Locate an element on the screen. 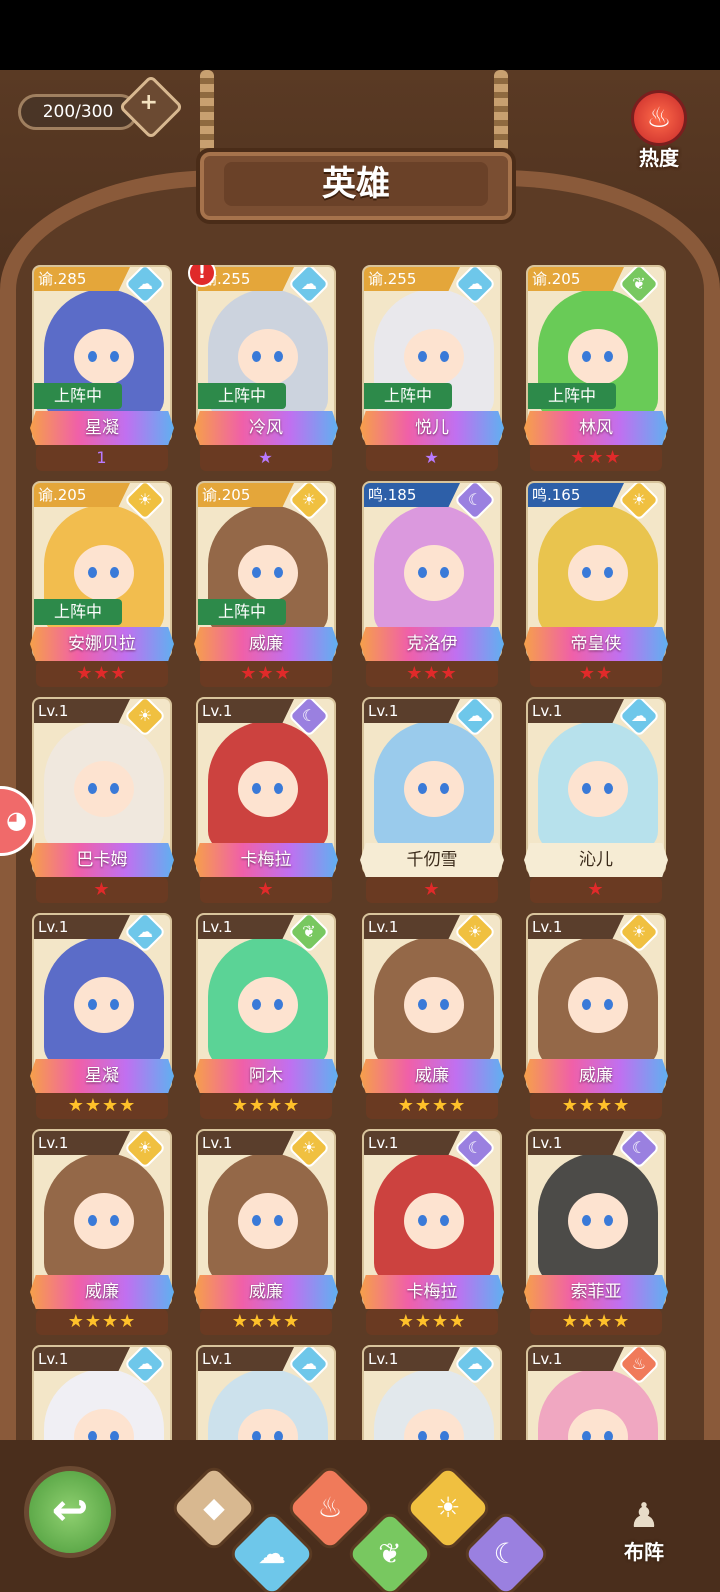 The height and width of the screenshot is (1592, 720). hero-name: 安娜贝拉 is located at coordinates (102, 644).